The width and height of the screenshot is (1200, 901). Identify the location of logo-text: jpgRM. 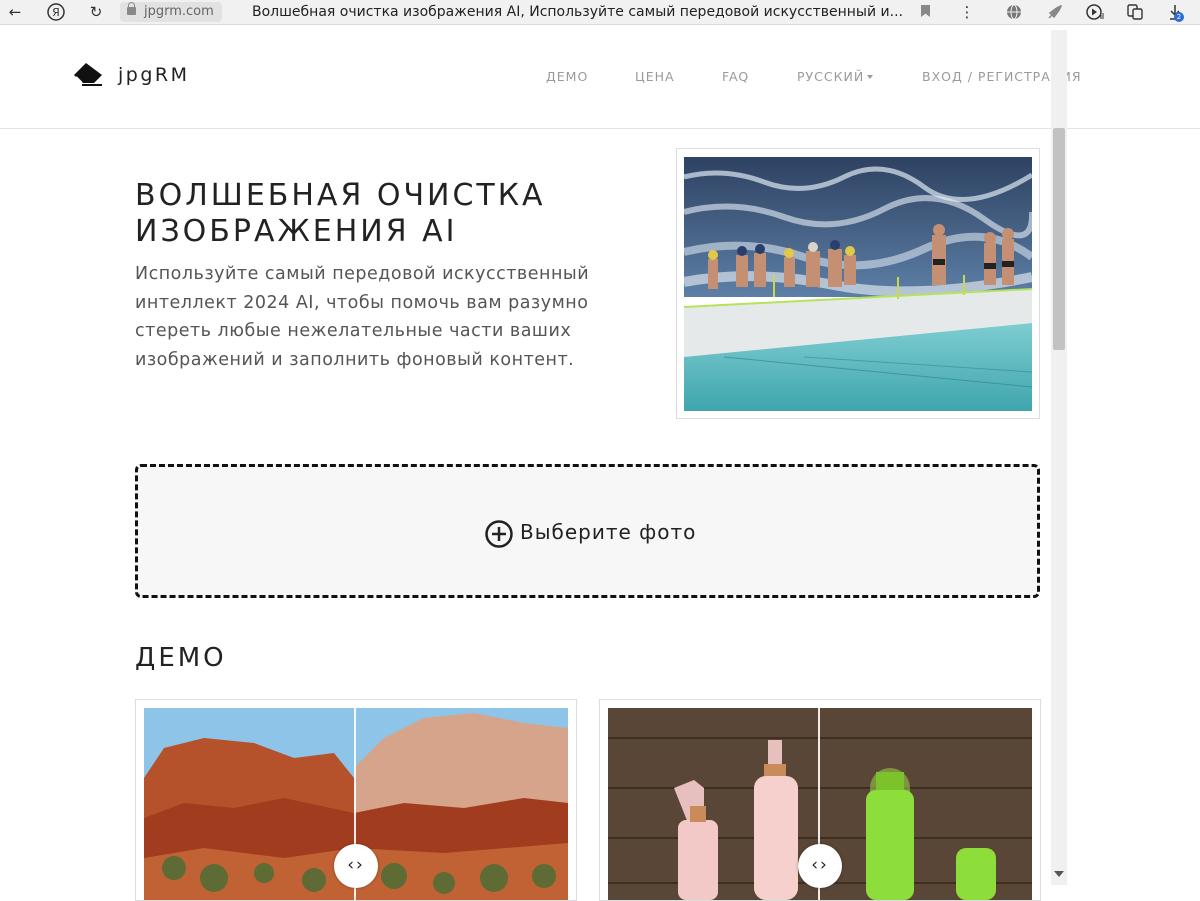
(154, 75).